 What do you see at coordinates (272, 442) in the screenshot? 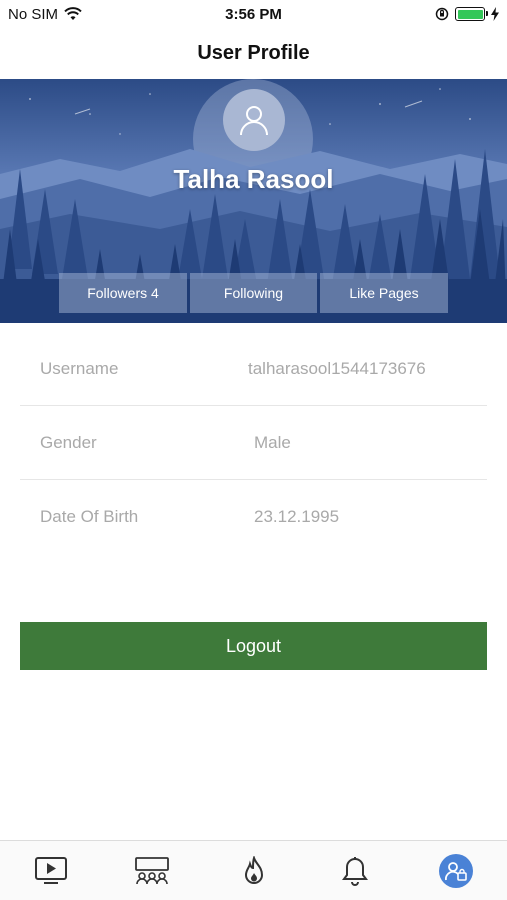
I see `gender-value: Male` at bounding box center [272, 442].